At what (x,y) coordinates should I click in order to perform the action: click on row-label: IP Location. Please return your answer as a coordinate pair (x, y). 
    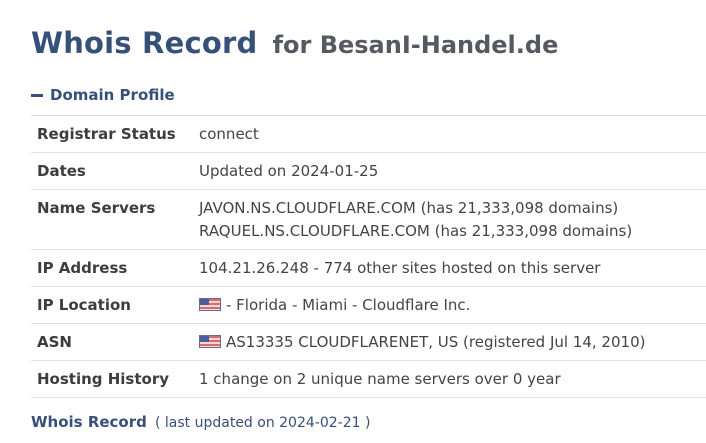
    Looking at the image, I should click on (84, 305).